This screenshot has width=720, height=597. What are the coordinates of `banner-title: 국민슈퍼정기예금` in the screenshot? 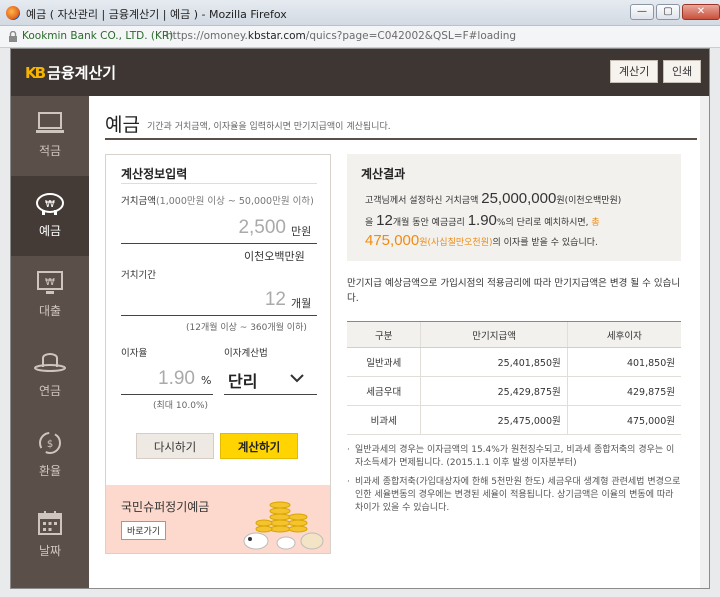 It's located at (165, 507).